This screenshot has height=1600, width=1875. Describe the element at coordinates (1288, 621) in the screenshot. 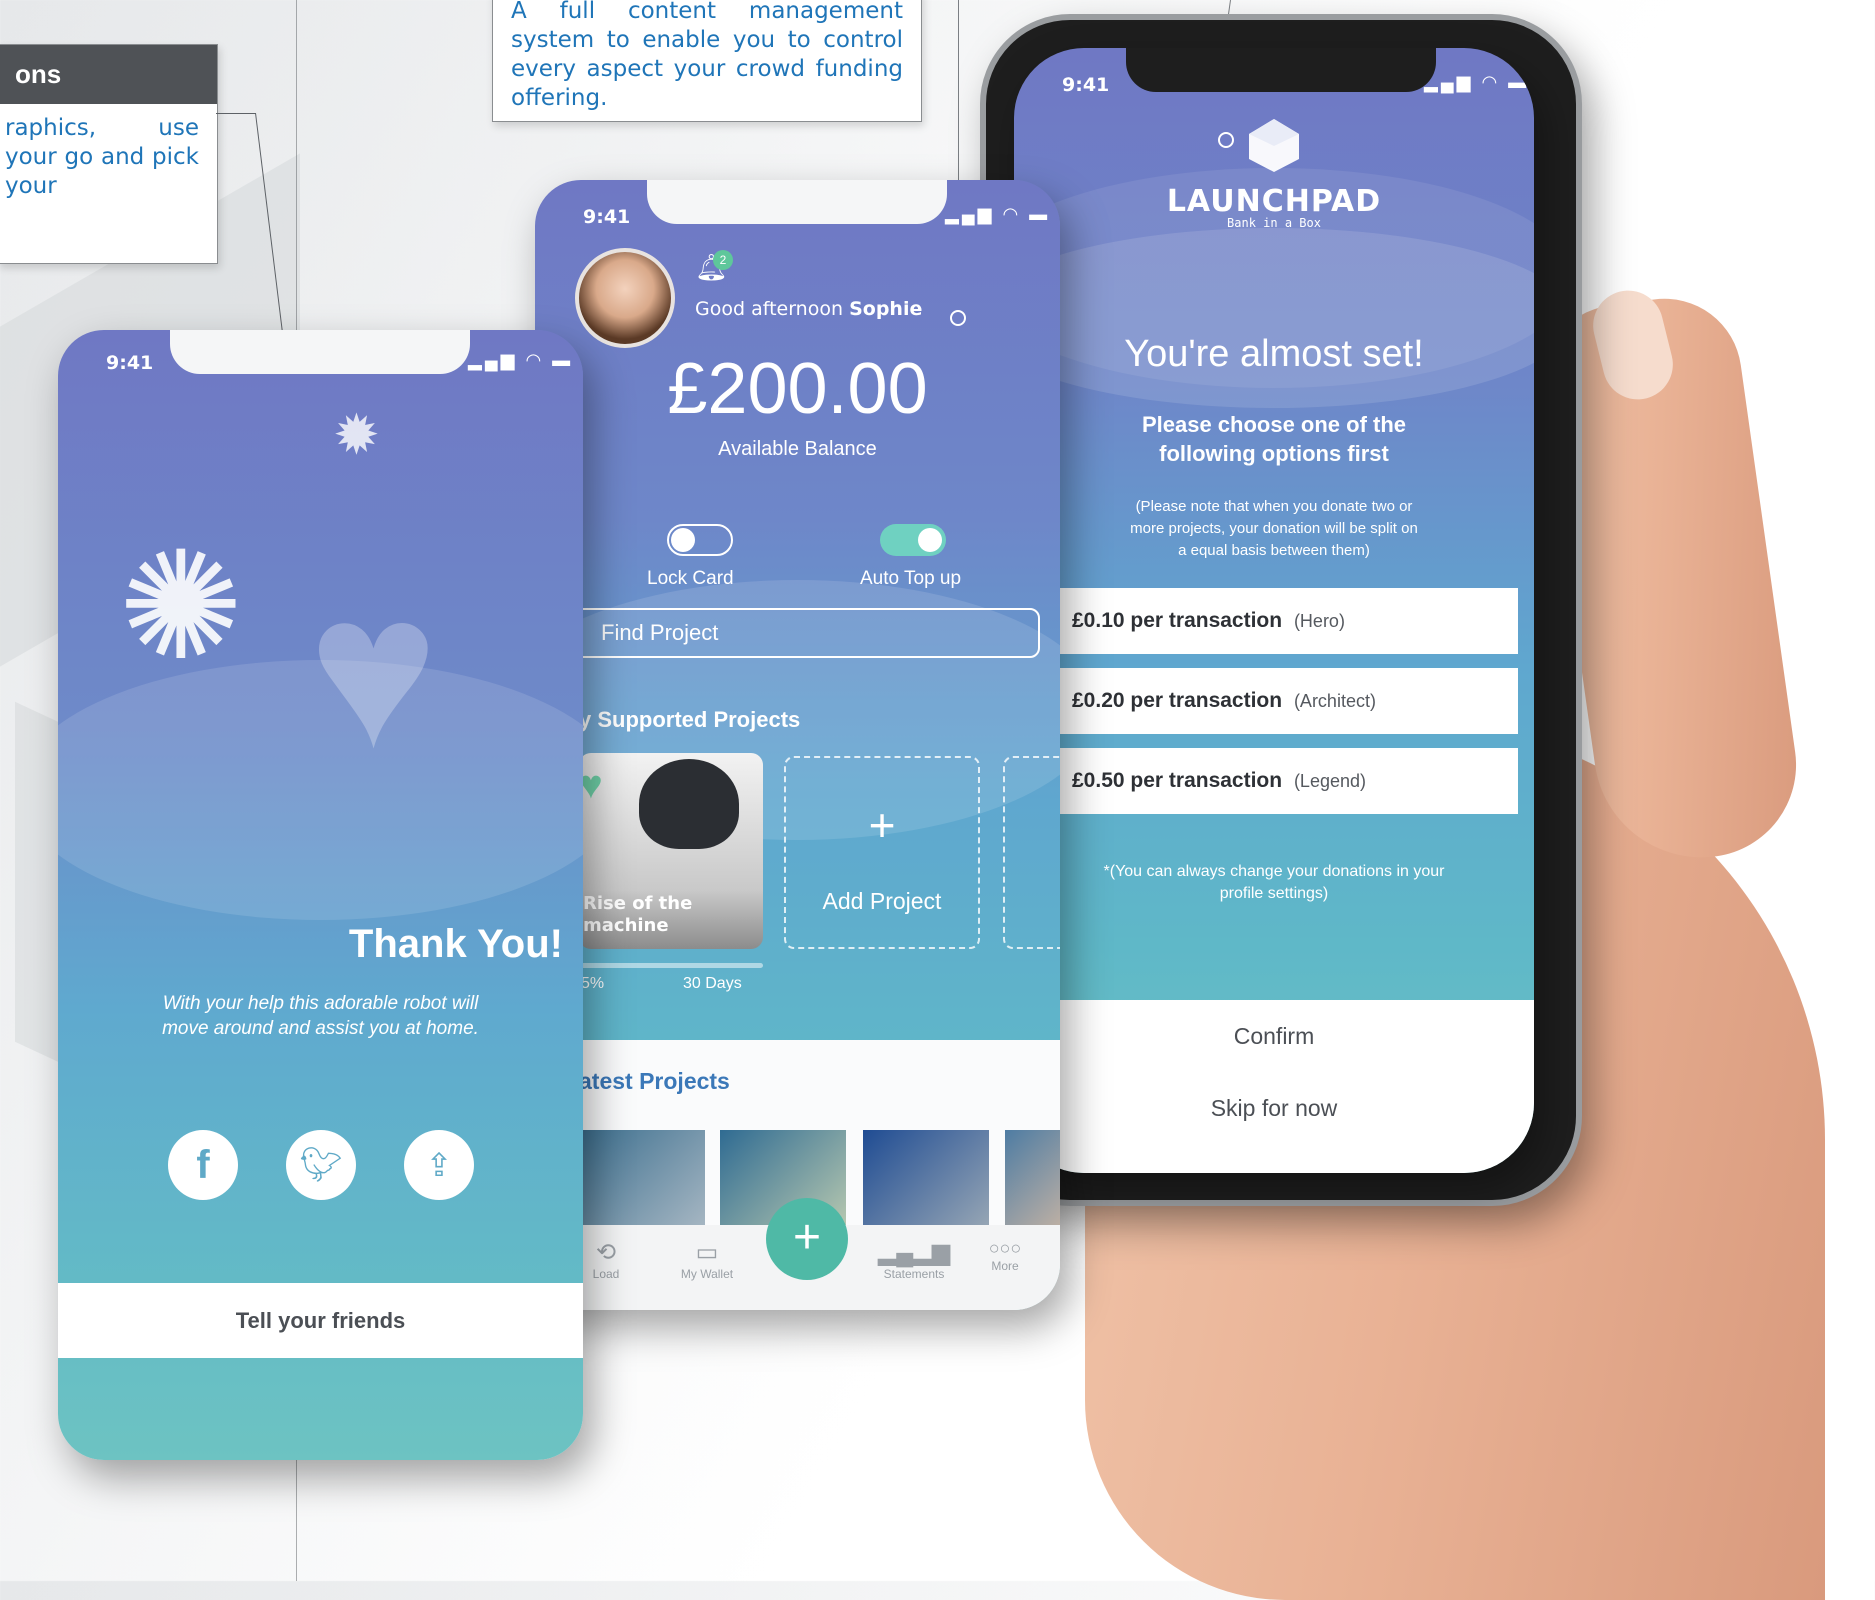

I see `option-hero: £0.10 per transaction (Hero)` at that location.